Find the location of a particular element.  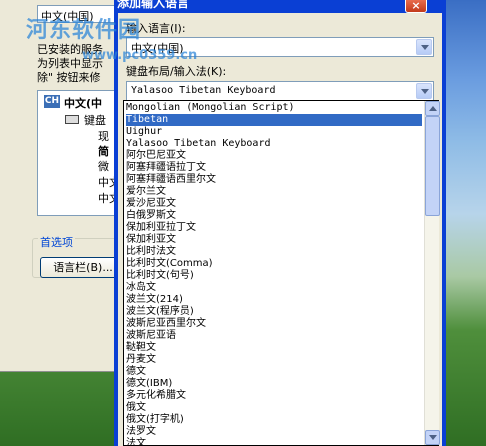

dropdown-option: 丹麦文 is located at coordinates (274, 360).